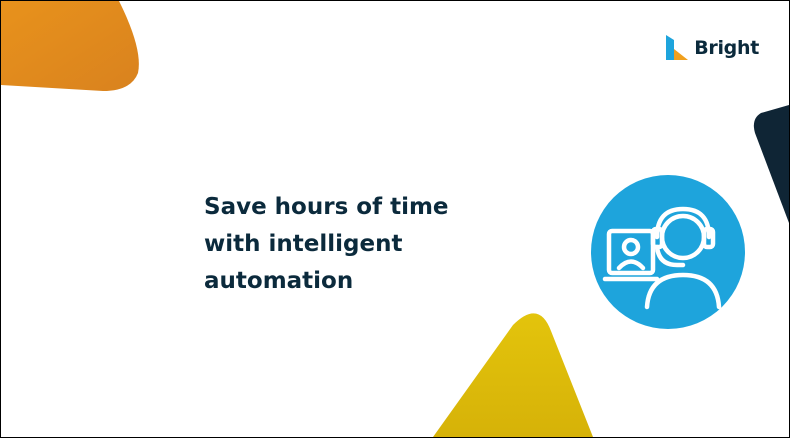  What do you see at coordinates (70, 46) in the screenshot?
I see `orange-corner-shape` at bounding box center [70, 46].